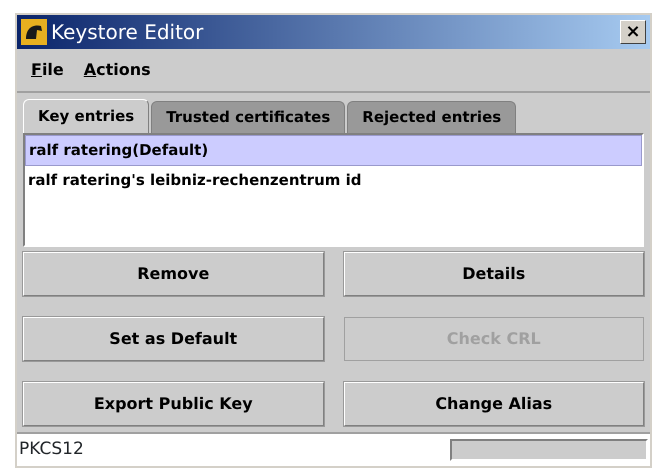 Image resolution: width=655 pixels, height=471 pixels. What do you see at coordinates (173, 274) in the screenshot?
I see `action-button: Remove` at bounding box center [173, 274].